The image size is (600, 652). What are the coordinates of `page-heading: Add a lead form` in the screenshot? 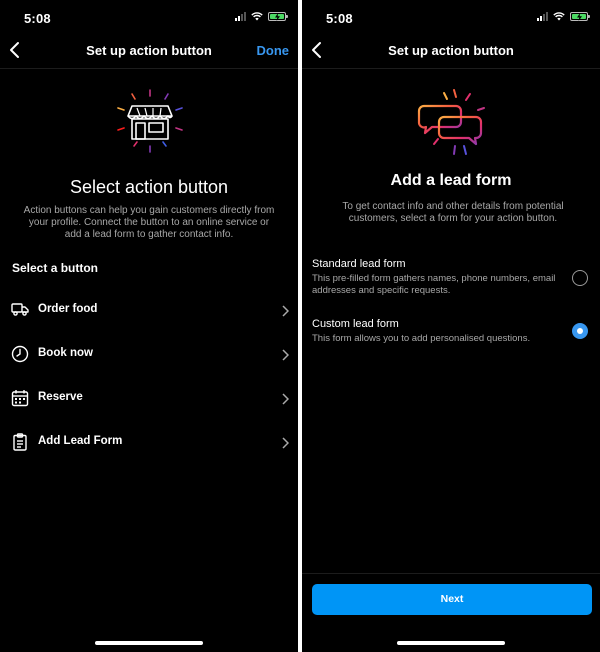 It's located at (451, 180).